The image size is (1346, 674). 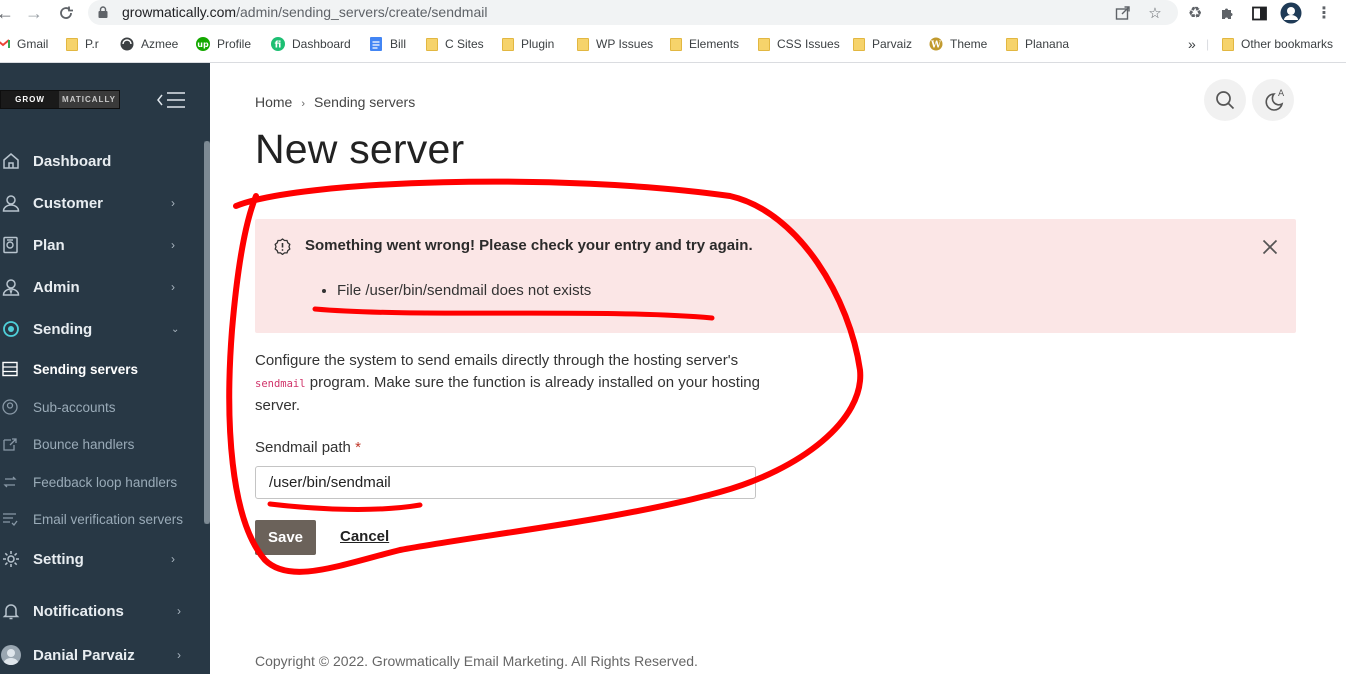 I want to click on star-icon: ☆, so click(x=1155, y=13).